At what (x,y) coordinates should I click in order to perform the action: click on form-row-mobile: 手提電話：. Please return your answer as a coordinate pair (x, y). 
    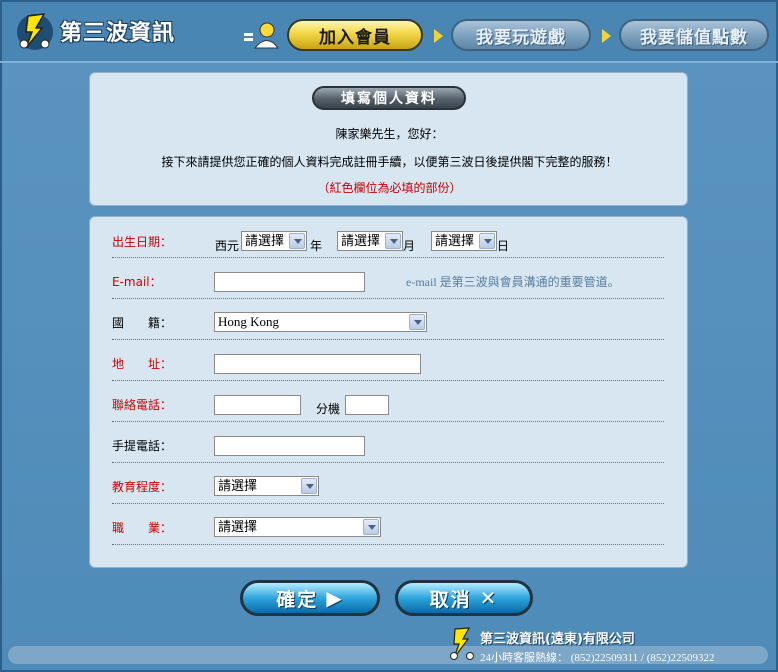
    Looking at the image, I should click on (388, 442).